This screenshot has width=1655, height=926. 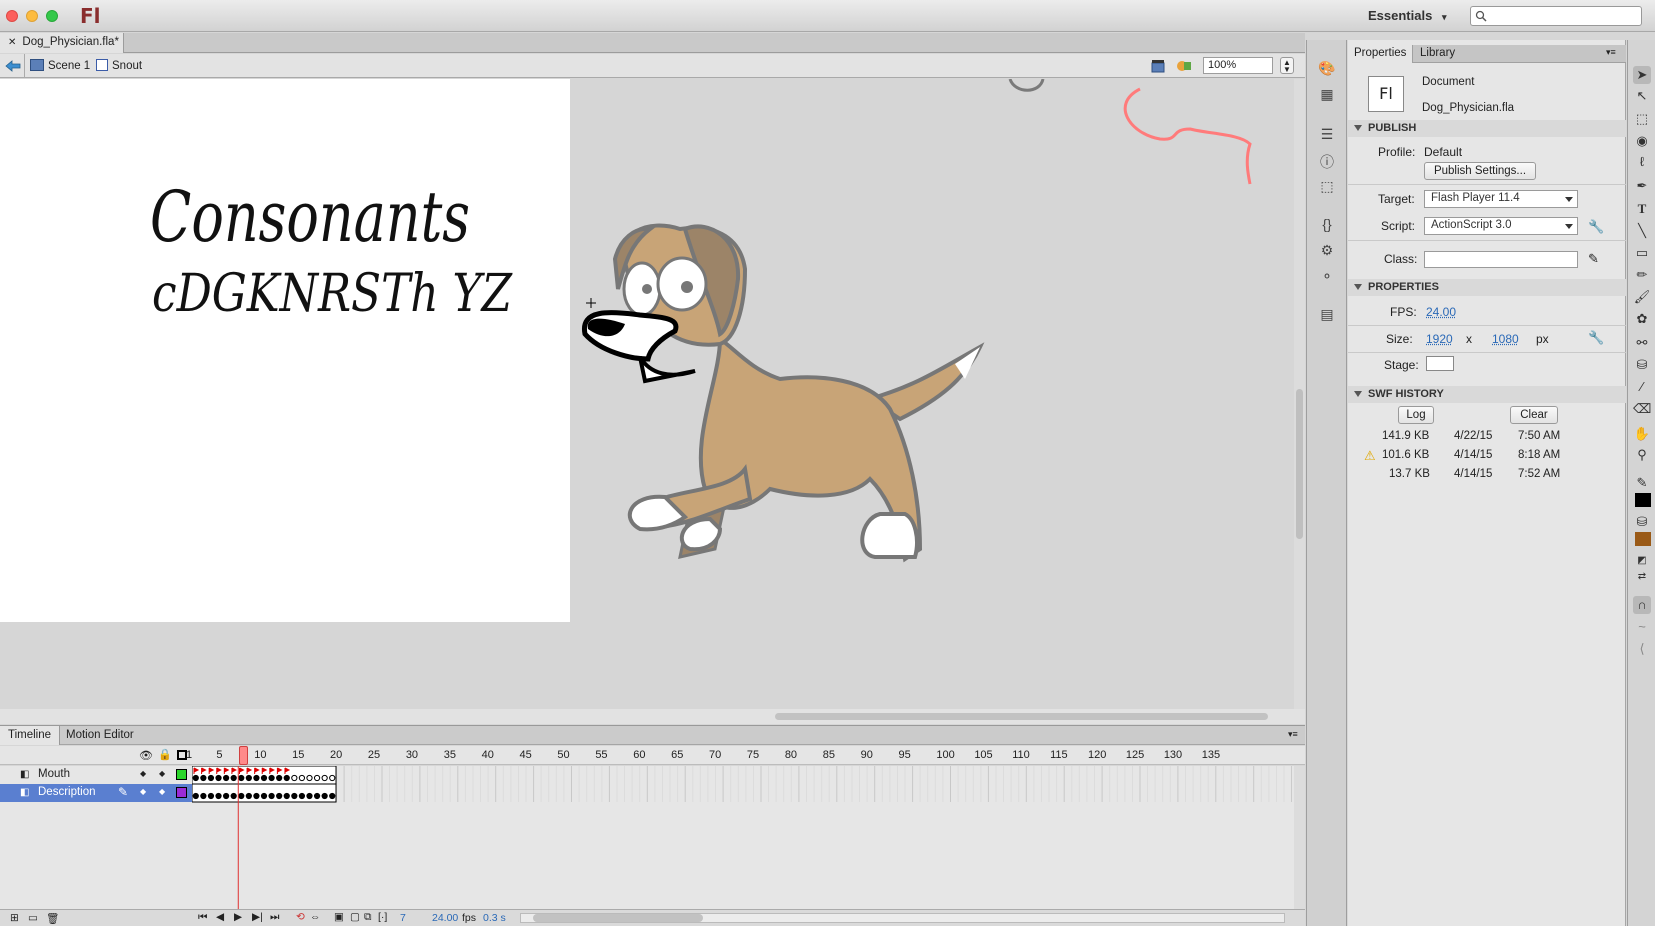 What do you see at coordinates (1642, 231) in the screenshot?
I see `line-tool-icon: ╲` at bounding box center [1642, 231].